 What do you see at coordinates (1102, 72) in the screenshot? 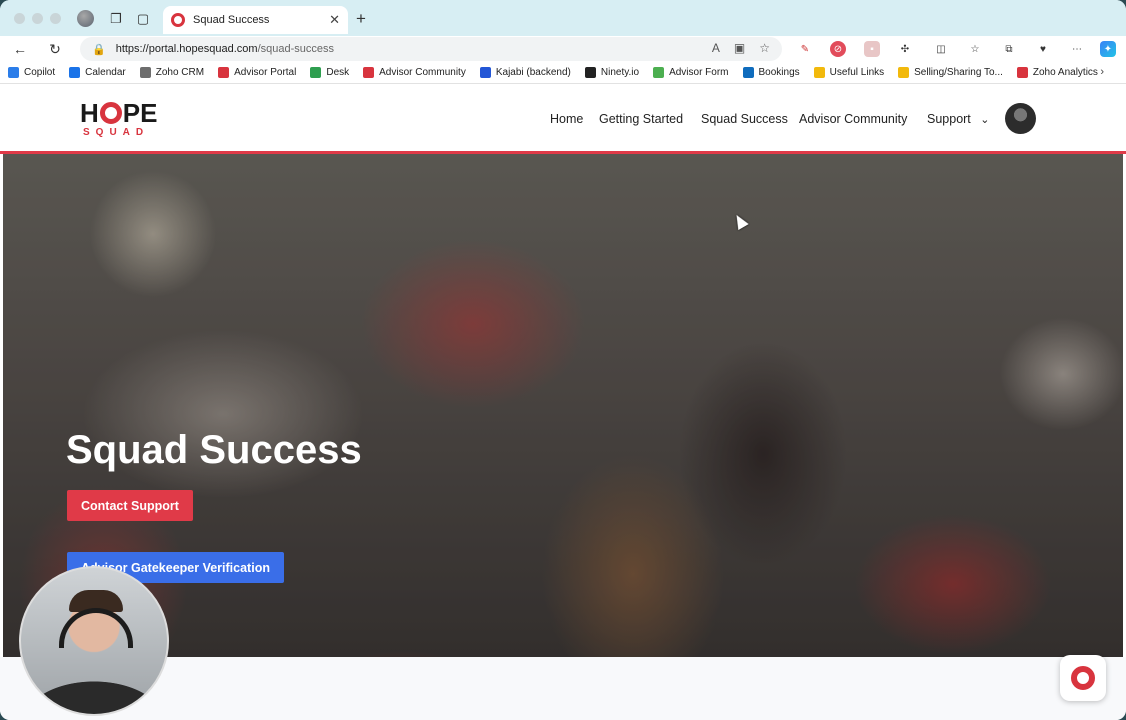
I see `bookmarks-overflow-icon: ›` at bounding box center [1102, 72].